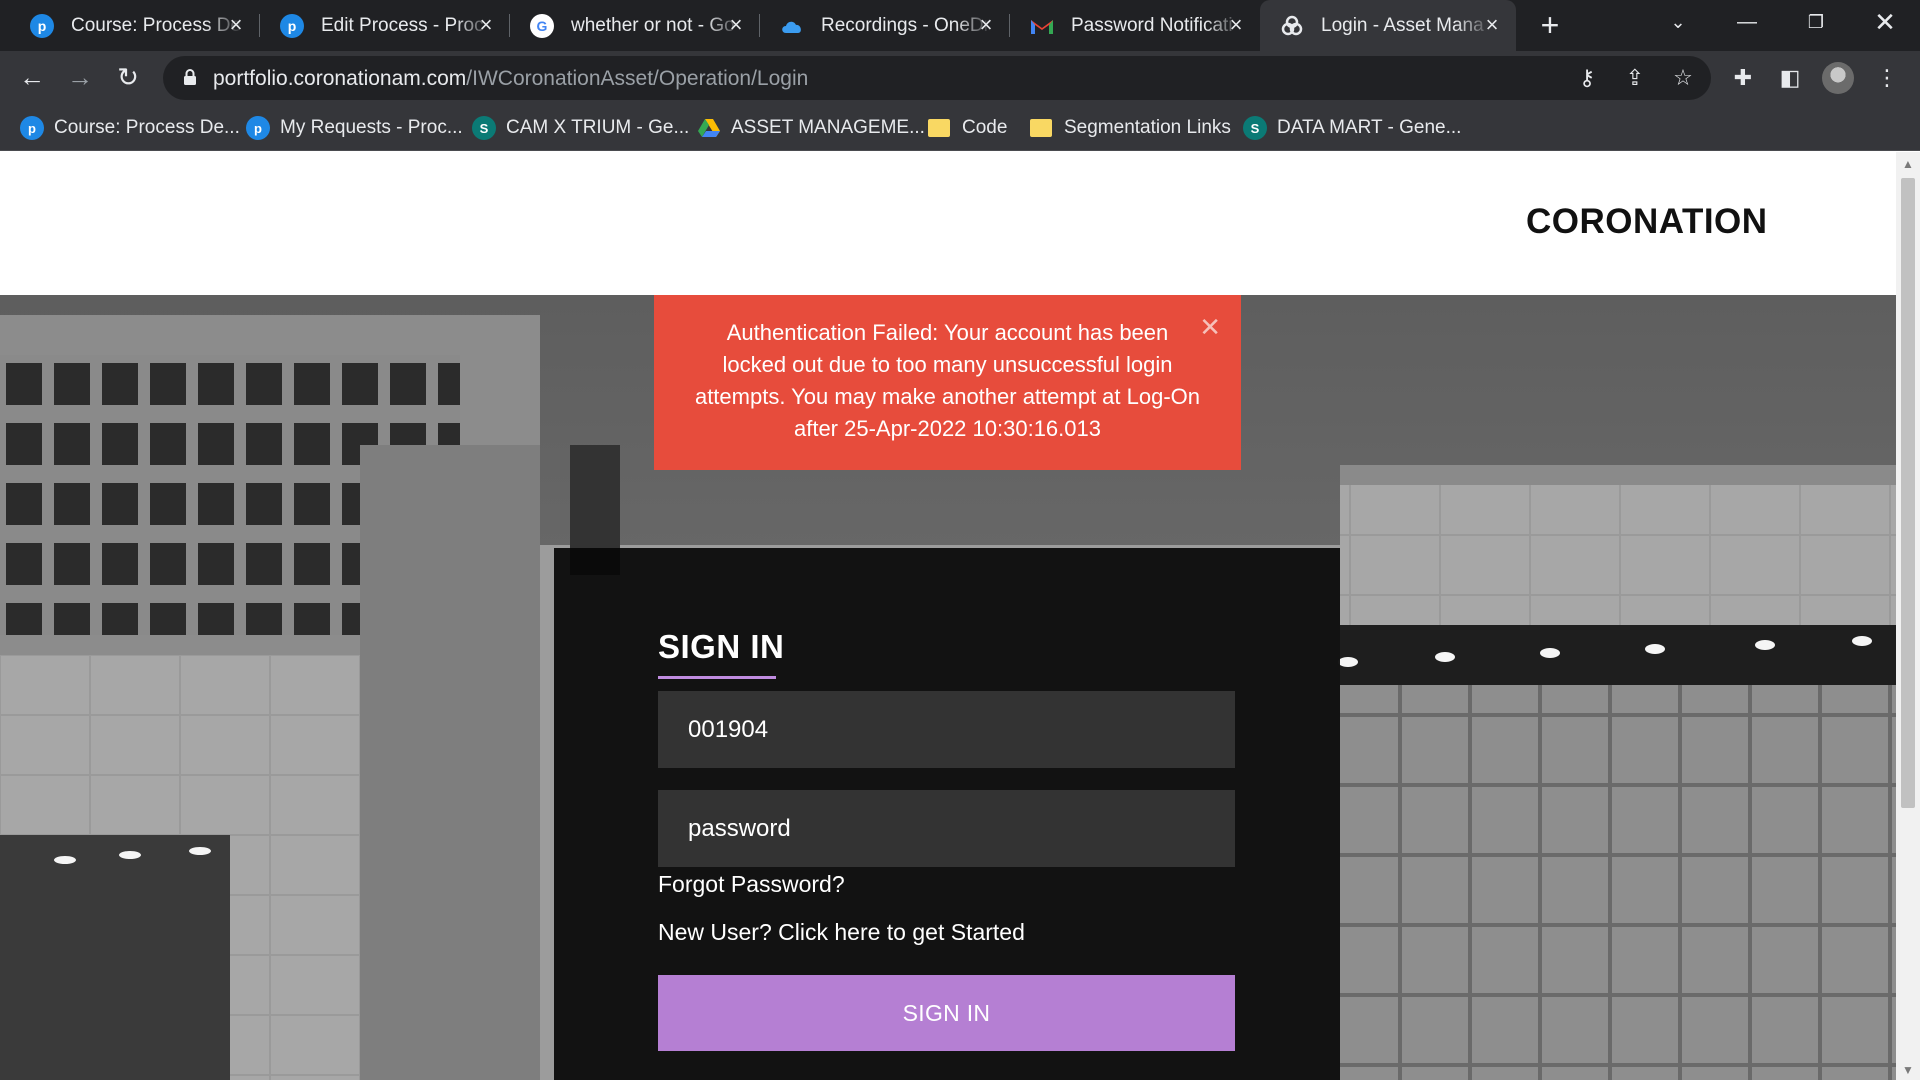  What do you see at coordinates (1042, 26) in the screenshot?
I see `gmail-icon` at bounding box center [1042, 26].